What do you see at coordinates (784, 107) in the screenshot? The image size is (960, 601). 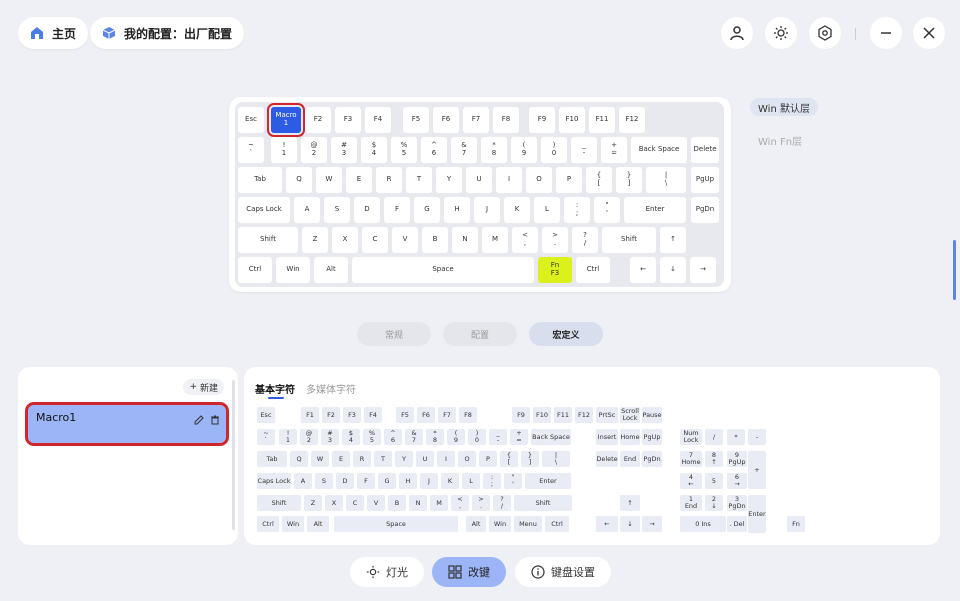 I see `layer-default-button: Win 默认层` at bounding box center [784, 107].